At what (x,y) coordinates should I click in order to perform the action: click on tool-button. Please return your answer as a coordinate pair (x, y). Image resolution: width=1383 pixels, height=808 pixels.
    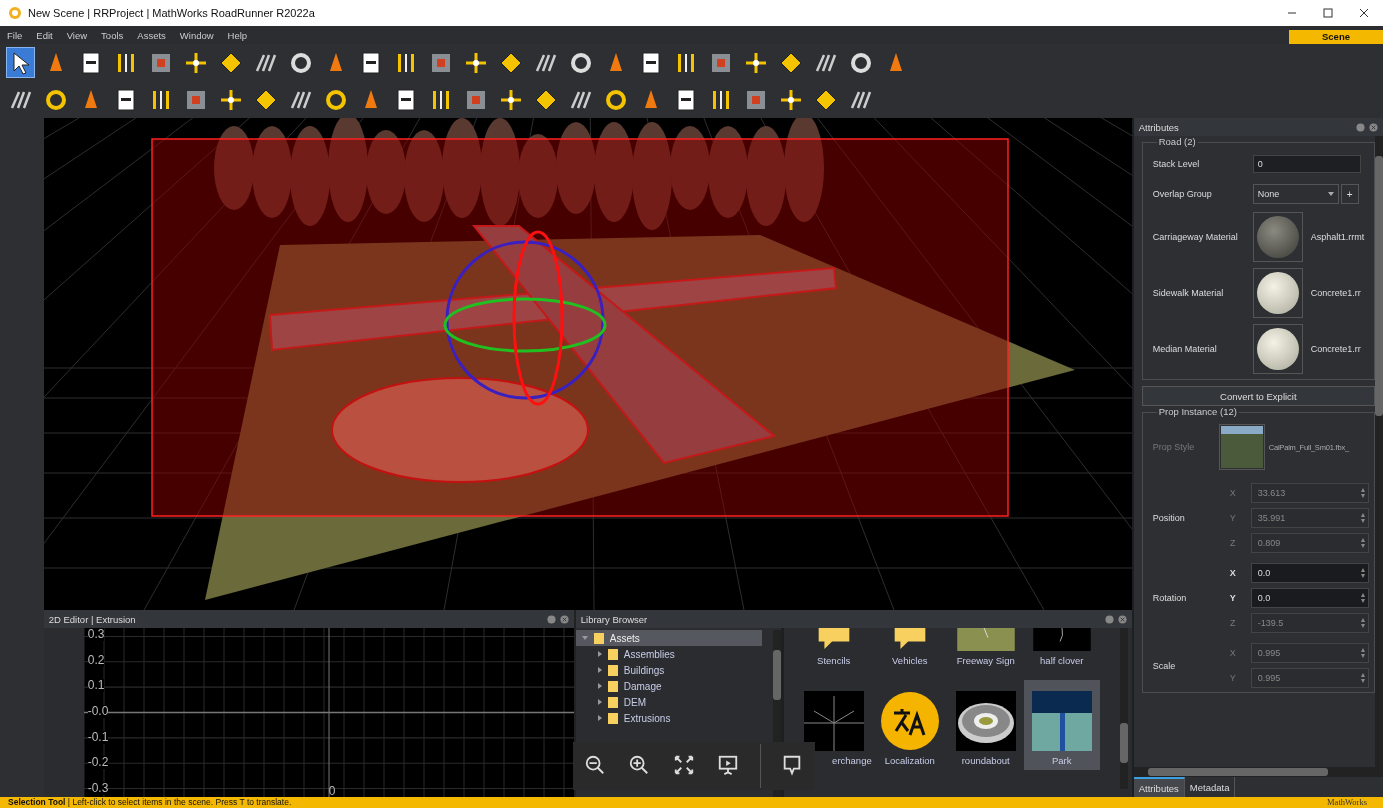
    Looking at the image, I should click on (20, 62).